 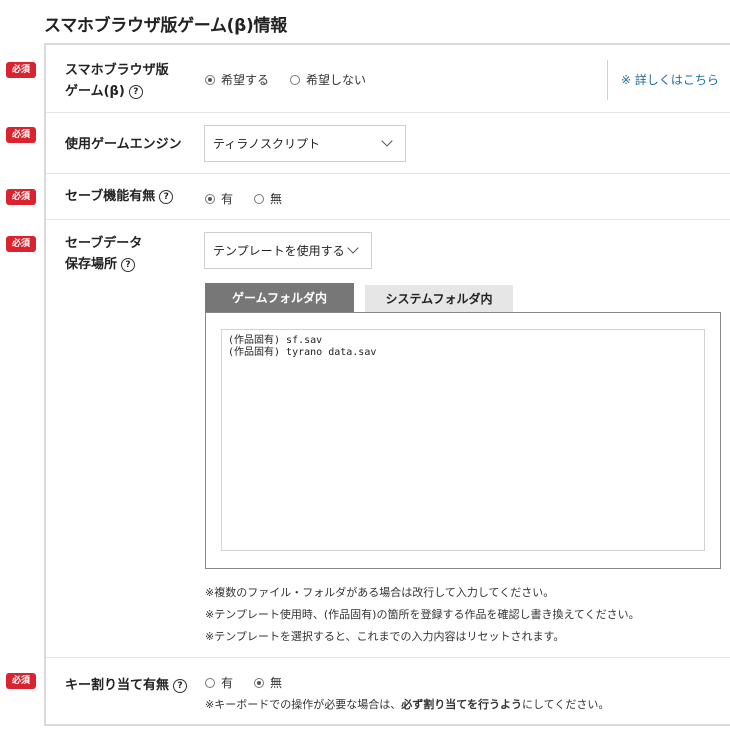 What do you see at coordinates (302, 352) in the screenshot?
I see `textarea-line: (作品固有) tyrano data.sav` at bounding box center [302, 352].